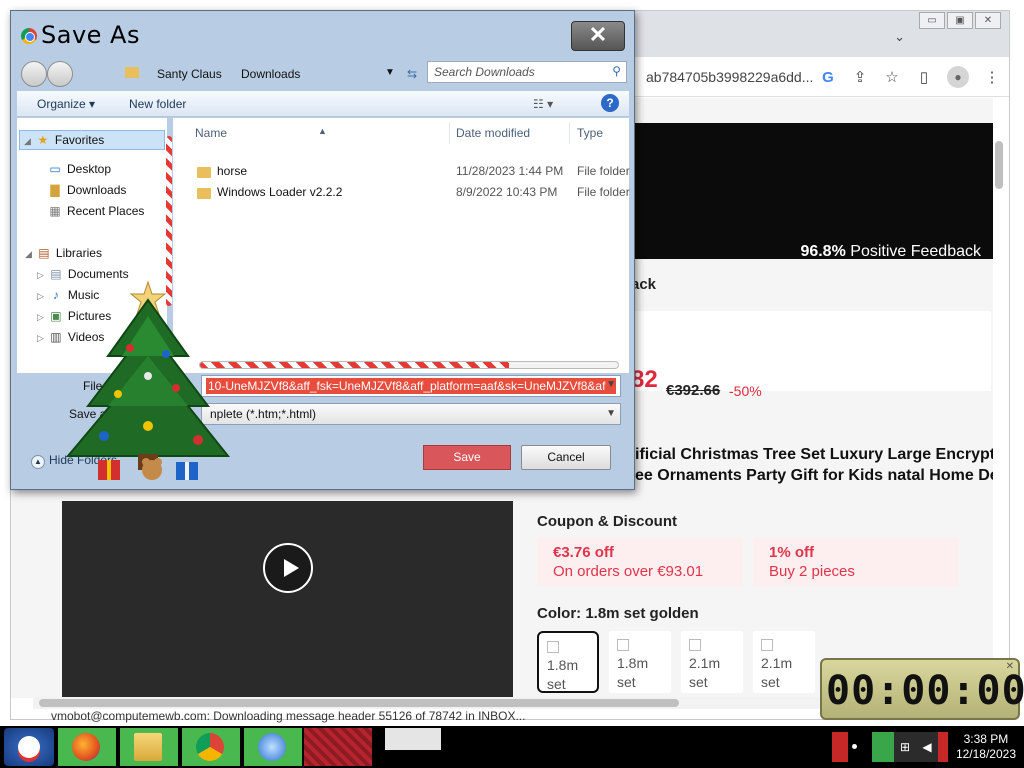 Image resolution: width=1024 pixels, height=768 pixels. I want to click on nav-item-downloads: ▇ Downloads, so click(86, 190).